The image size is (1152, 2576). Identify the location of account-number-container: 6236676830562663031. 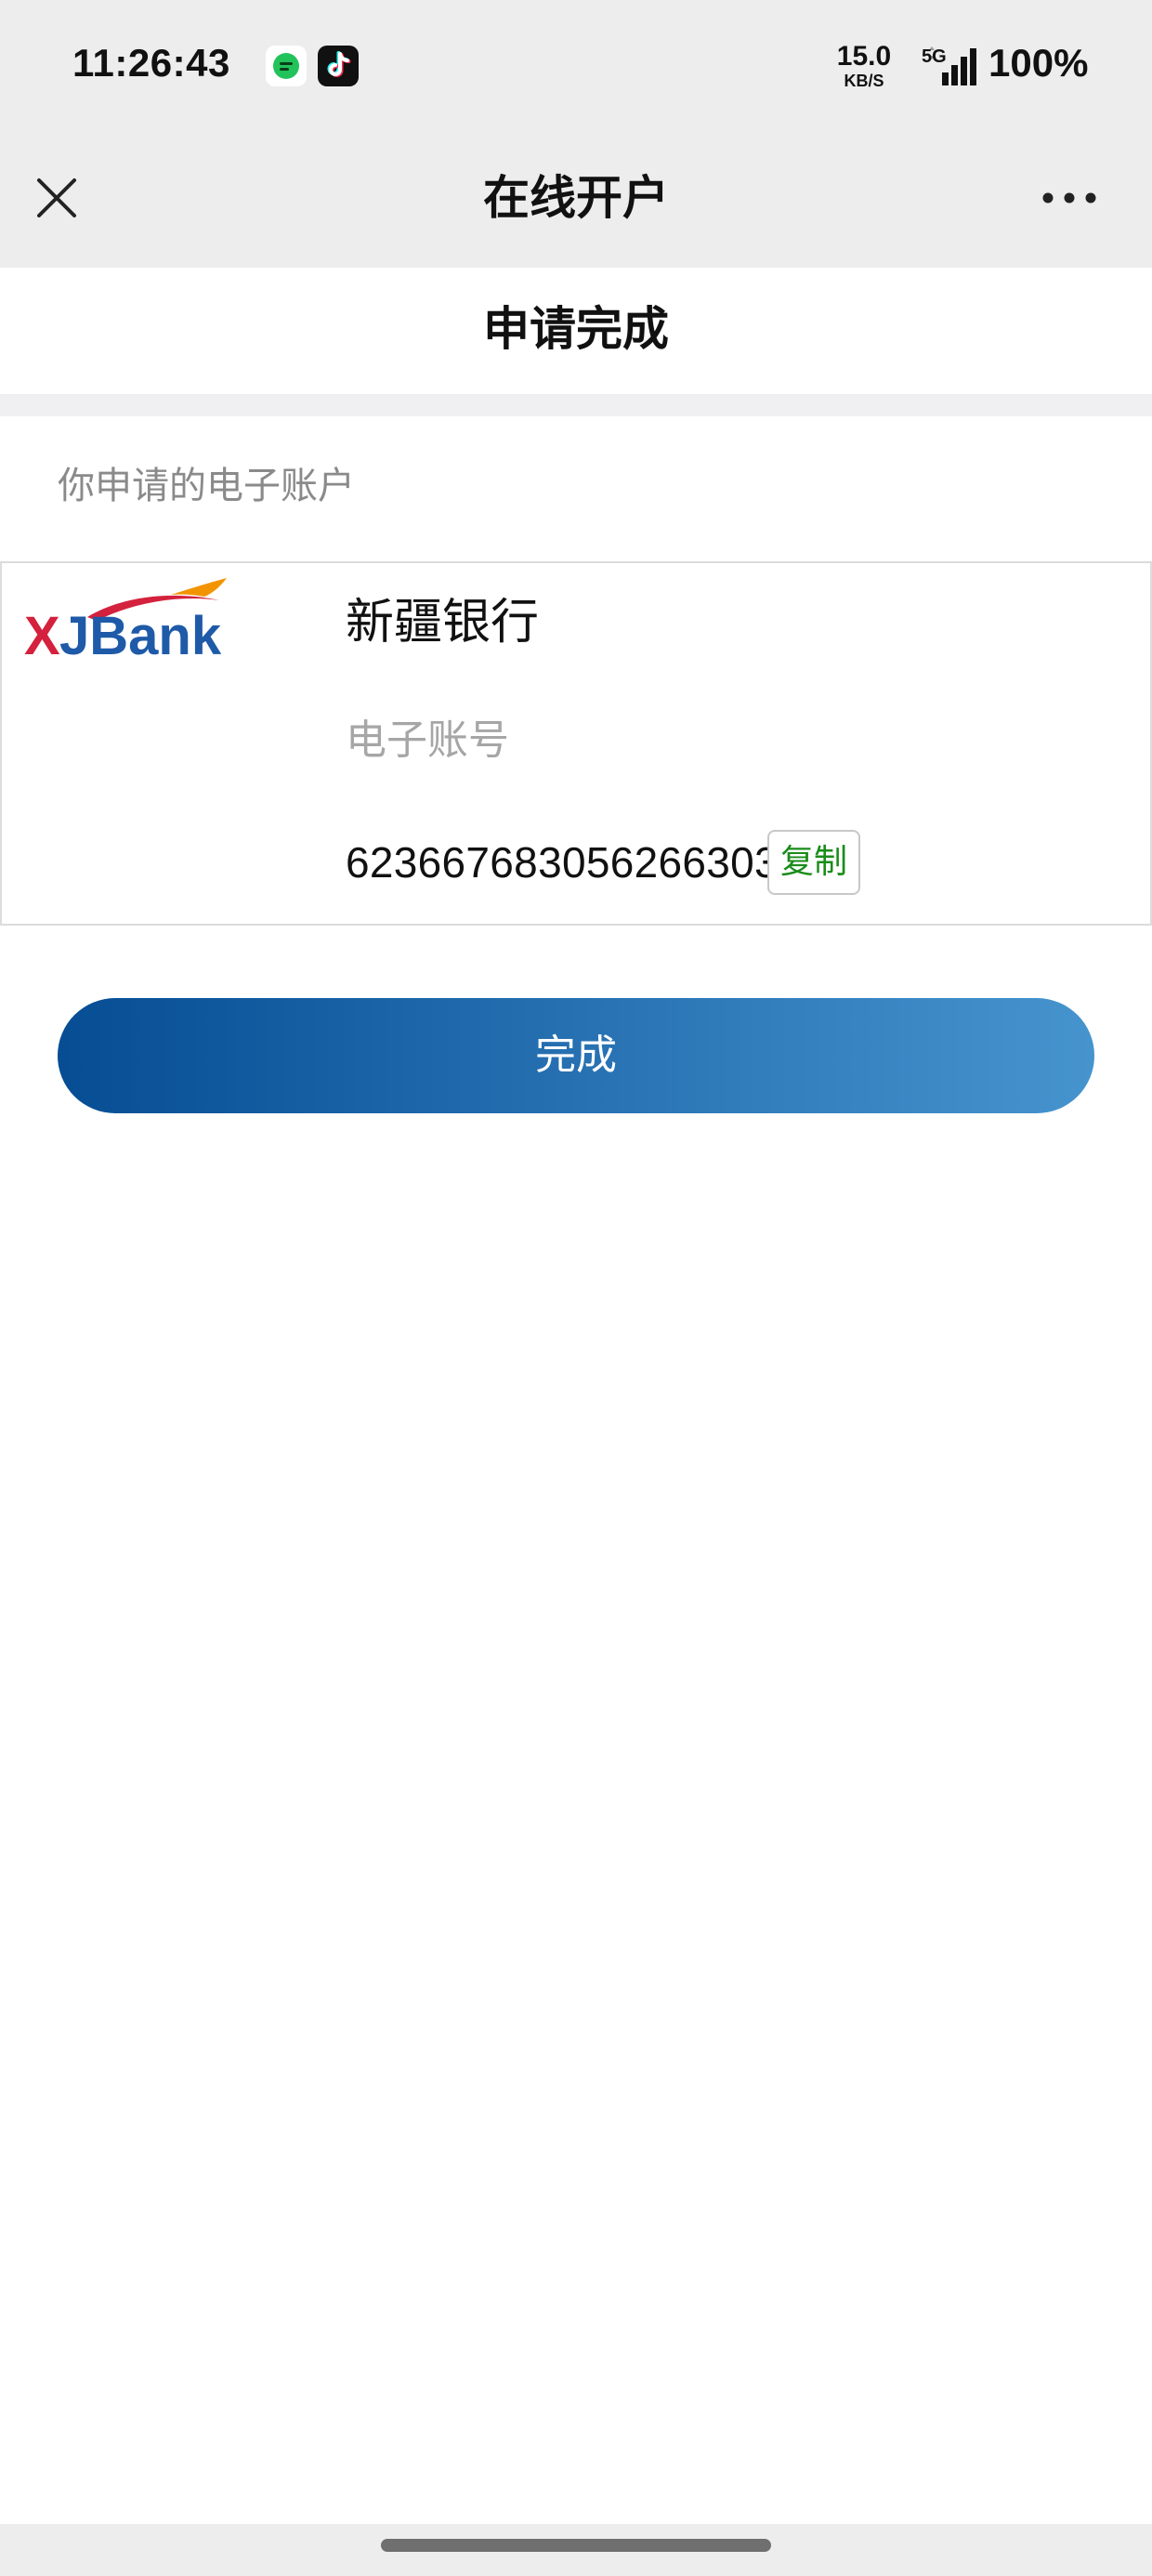
(557, 862).